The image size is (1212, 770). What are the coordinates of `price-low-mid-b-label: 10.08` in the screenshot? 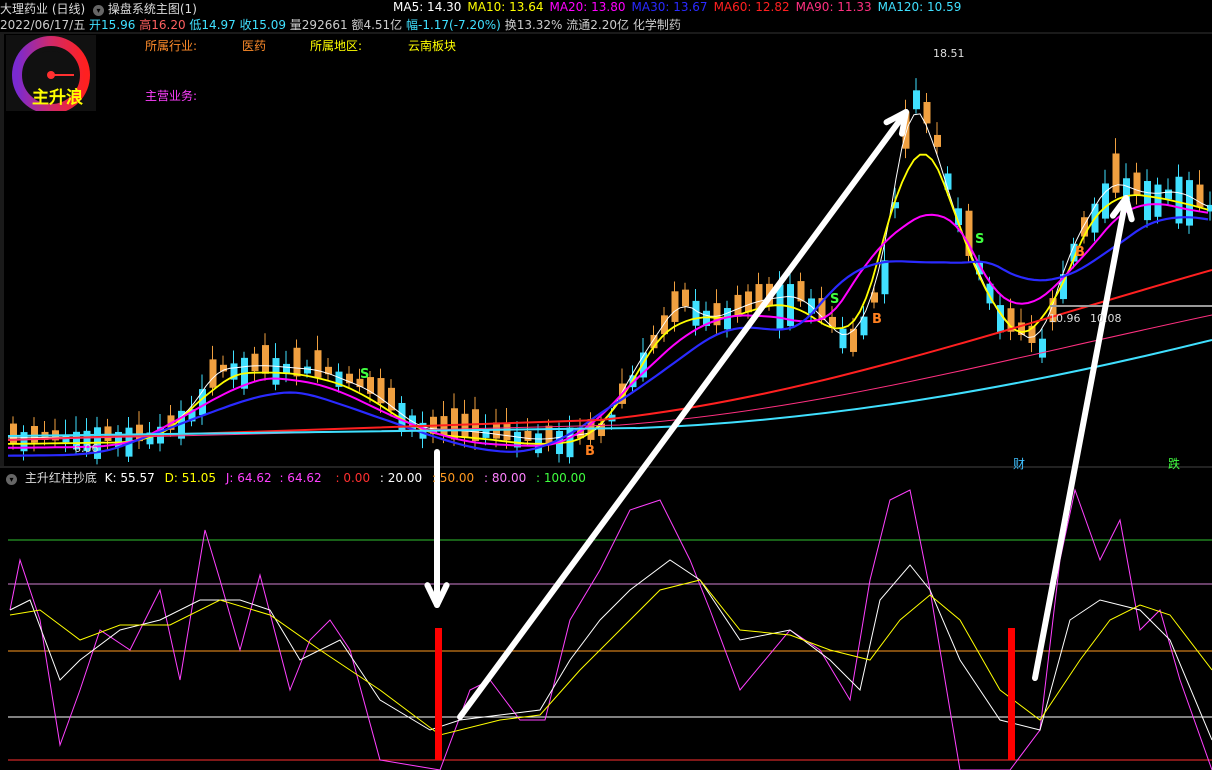 It's located at (1106, 318).